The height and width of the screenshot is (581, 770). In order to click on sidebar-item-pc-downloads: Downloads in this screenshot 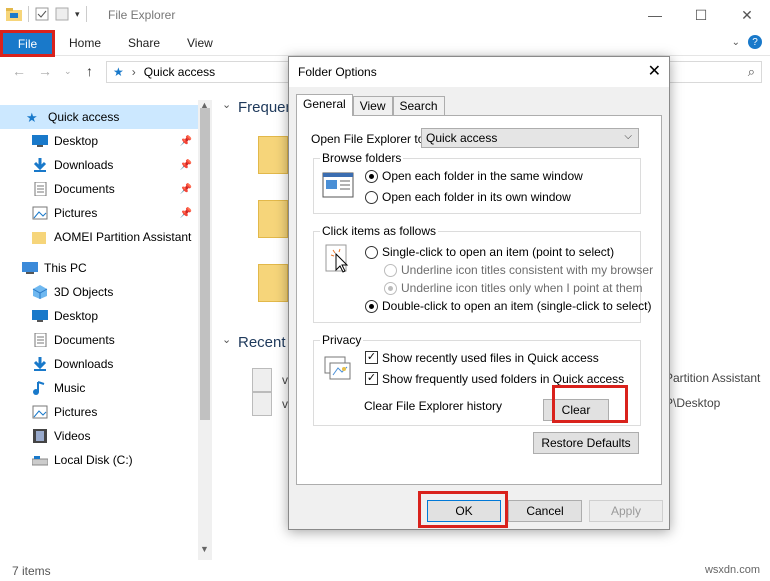, I will do `click(99, 364)`.